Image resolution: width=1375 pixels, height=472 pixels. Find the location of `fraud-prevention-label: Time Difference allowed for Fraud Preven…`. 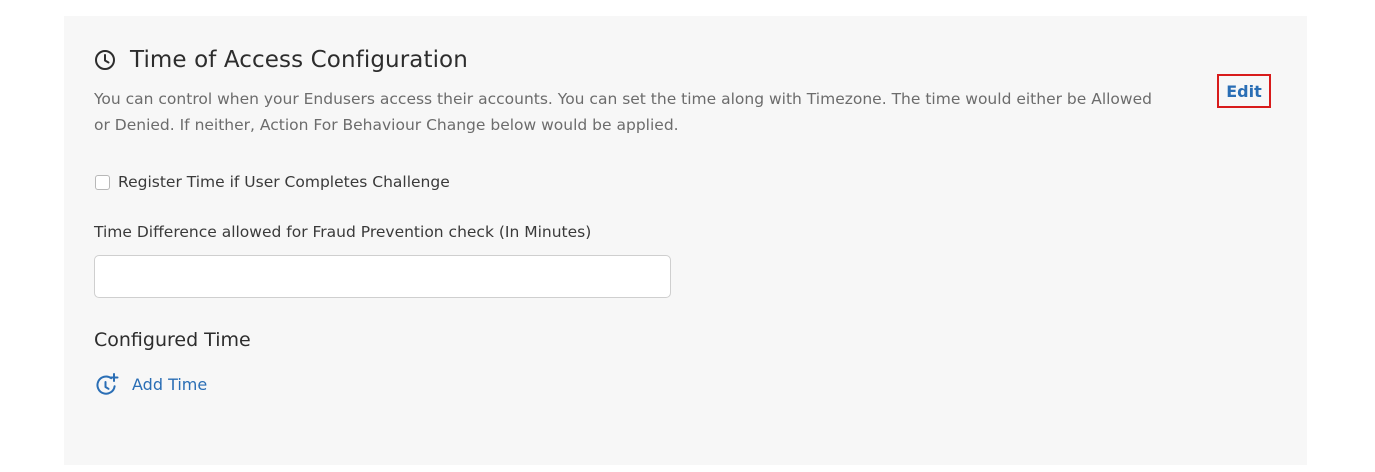

fraud-prevention-label: Time Difference allowed for Fraud Preven… is located at coordinates (343, 232).